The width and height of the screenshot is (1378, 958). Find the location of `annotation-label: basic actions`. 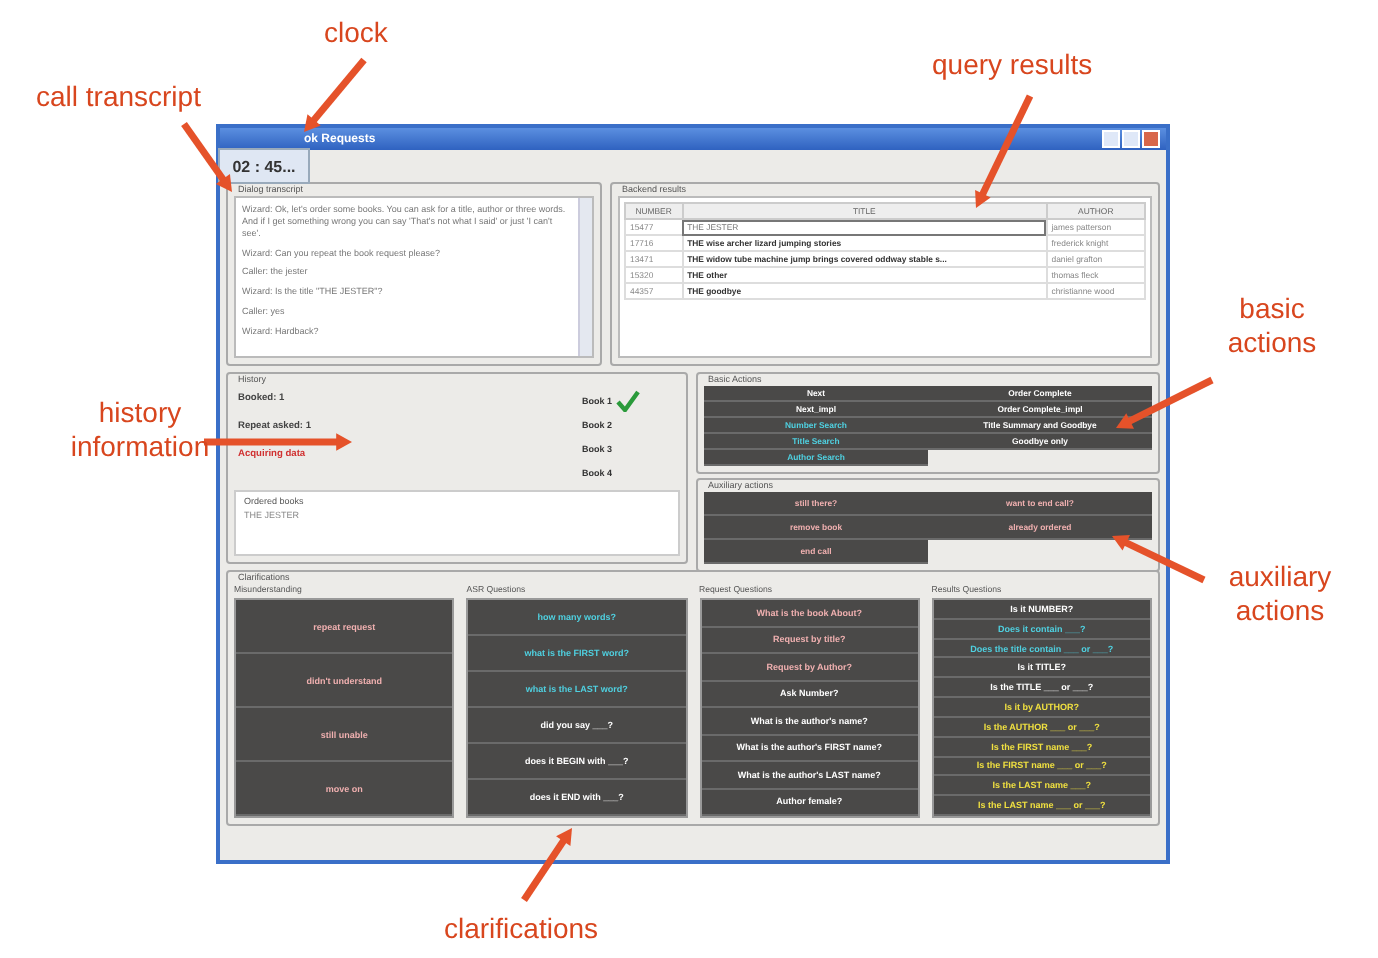

annotation-label: basic actions is located at coordinates (1272, 326).